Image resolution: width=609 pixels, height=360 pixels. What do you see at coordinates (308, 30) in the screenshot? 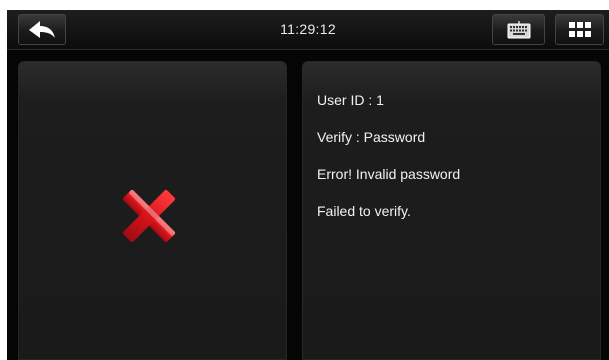
I see `top-bar: 11:29:12` at bounding box center [308, 30].